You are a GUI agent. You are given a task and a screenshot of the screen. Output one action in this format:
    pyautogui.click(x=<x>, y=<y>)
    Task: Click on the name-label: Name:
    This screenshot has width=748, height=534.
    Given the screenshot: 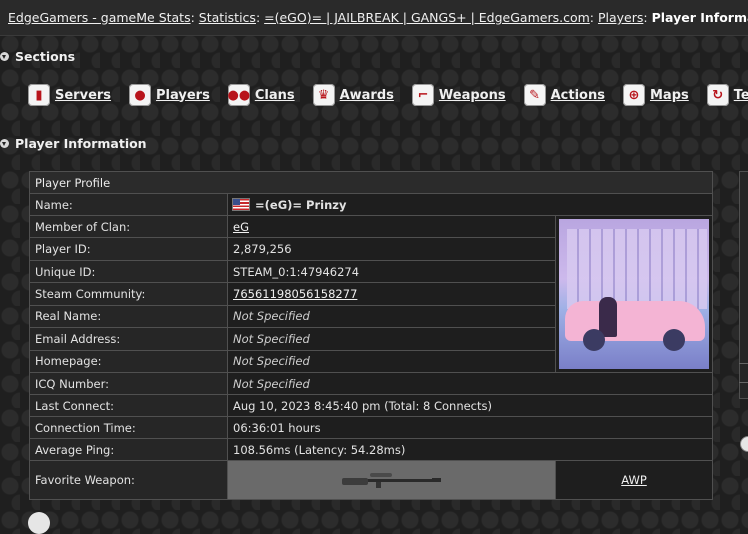 What is the action you would take?
    pyautogui.click(x=128, y=204)
    